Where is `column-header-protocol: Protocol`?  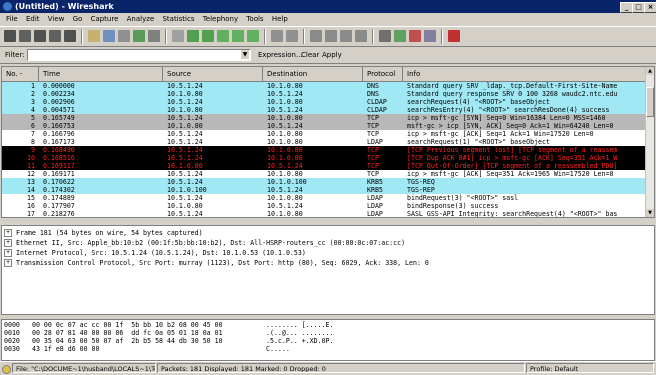
column-header-protocol: Protocol is located at coordinates (383, 74).